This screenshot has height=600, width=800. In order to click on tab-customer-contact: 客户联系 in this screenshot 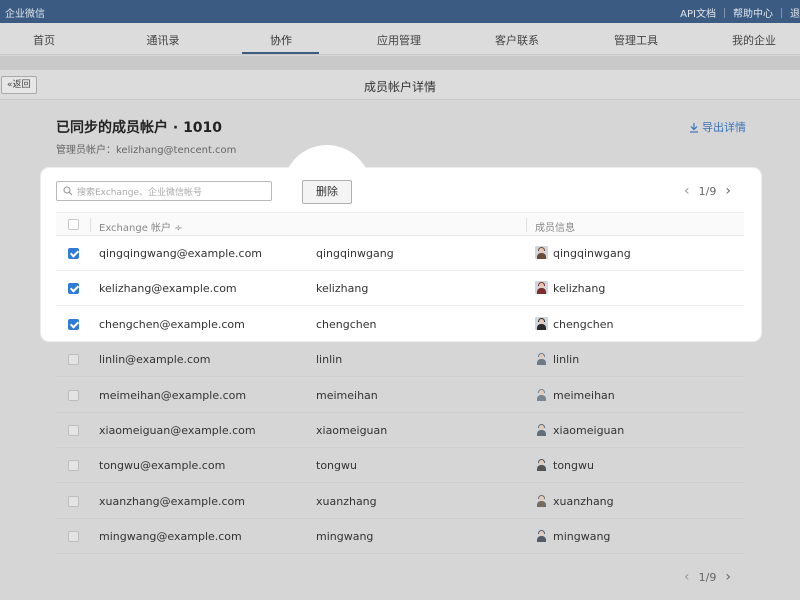, I will do `click(517, 40)`.